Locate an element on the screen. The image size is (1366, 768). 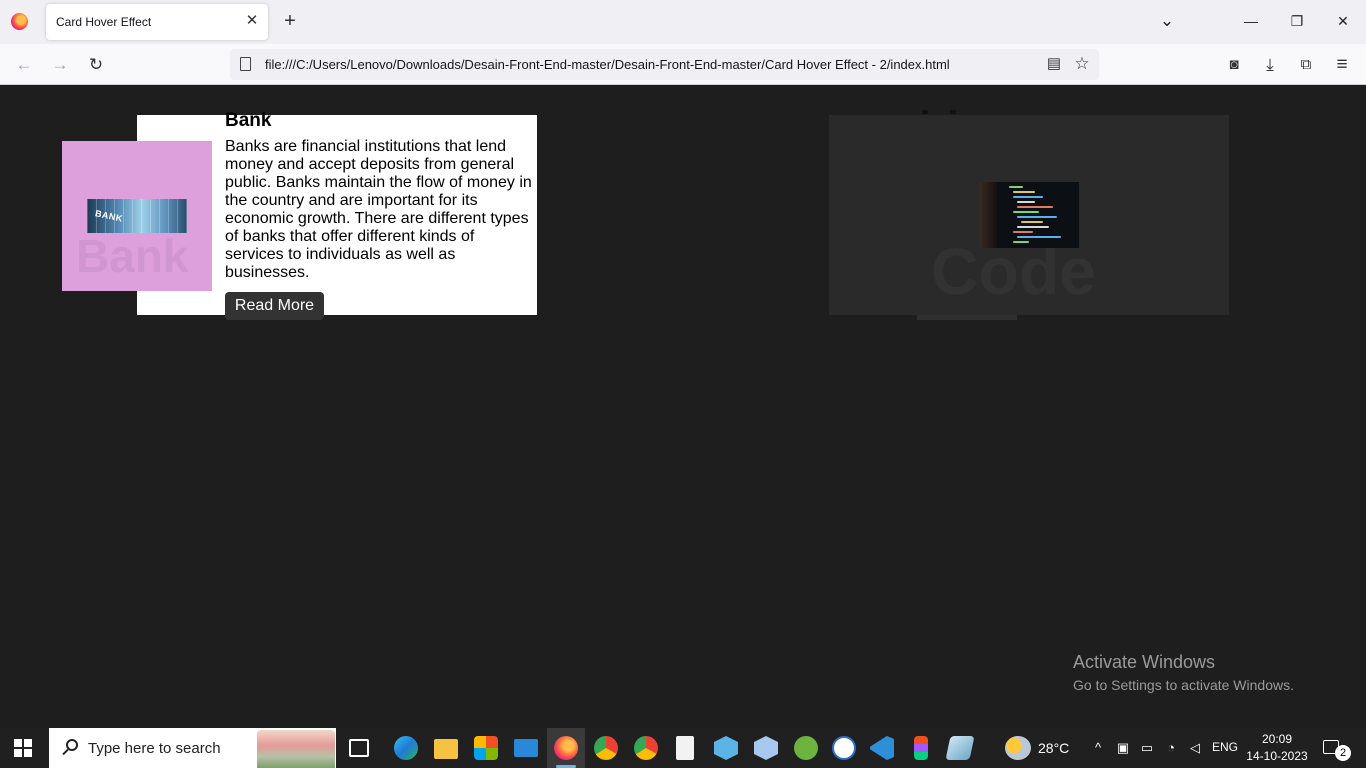
weather-icon is located at coordinates (1018, 748).